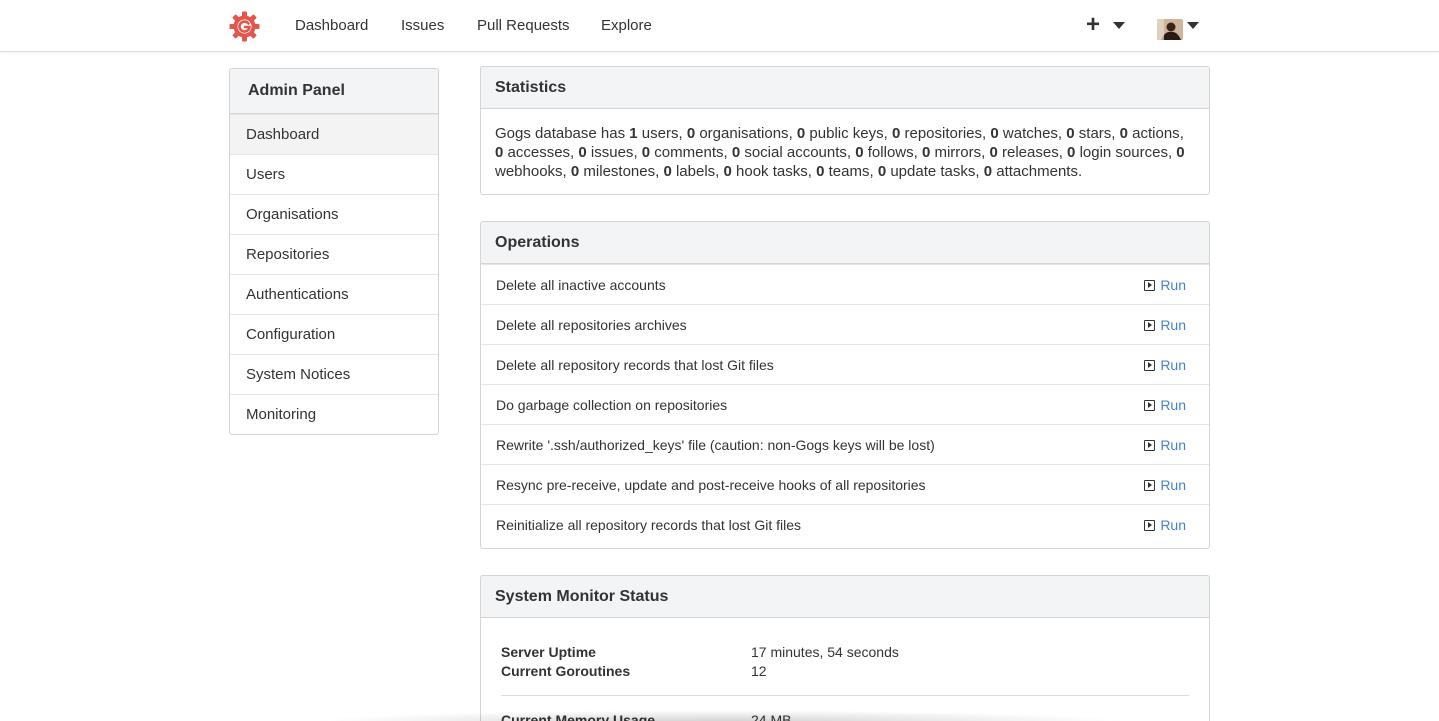 This screenshot has height=721, width=1439. Describe the element at coordinates (825, 652) in the screenshot. I see `monitor-value: 17 minutes, 54 seconds` at that location.